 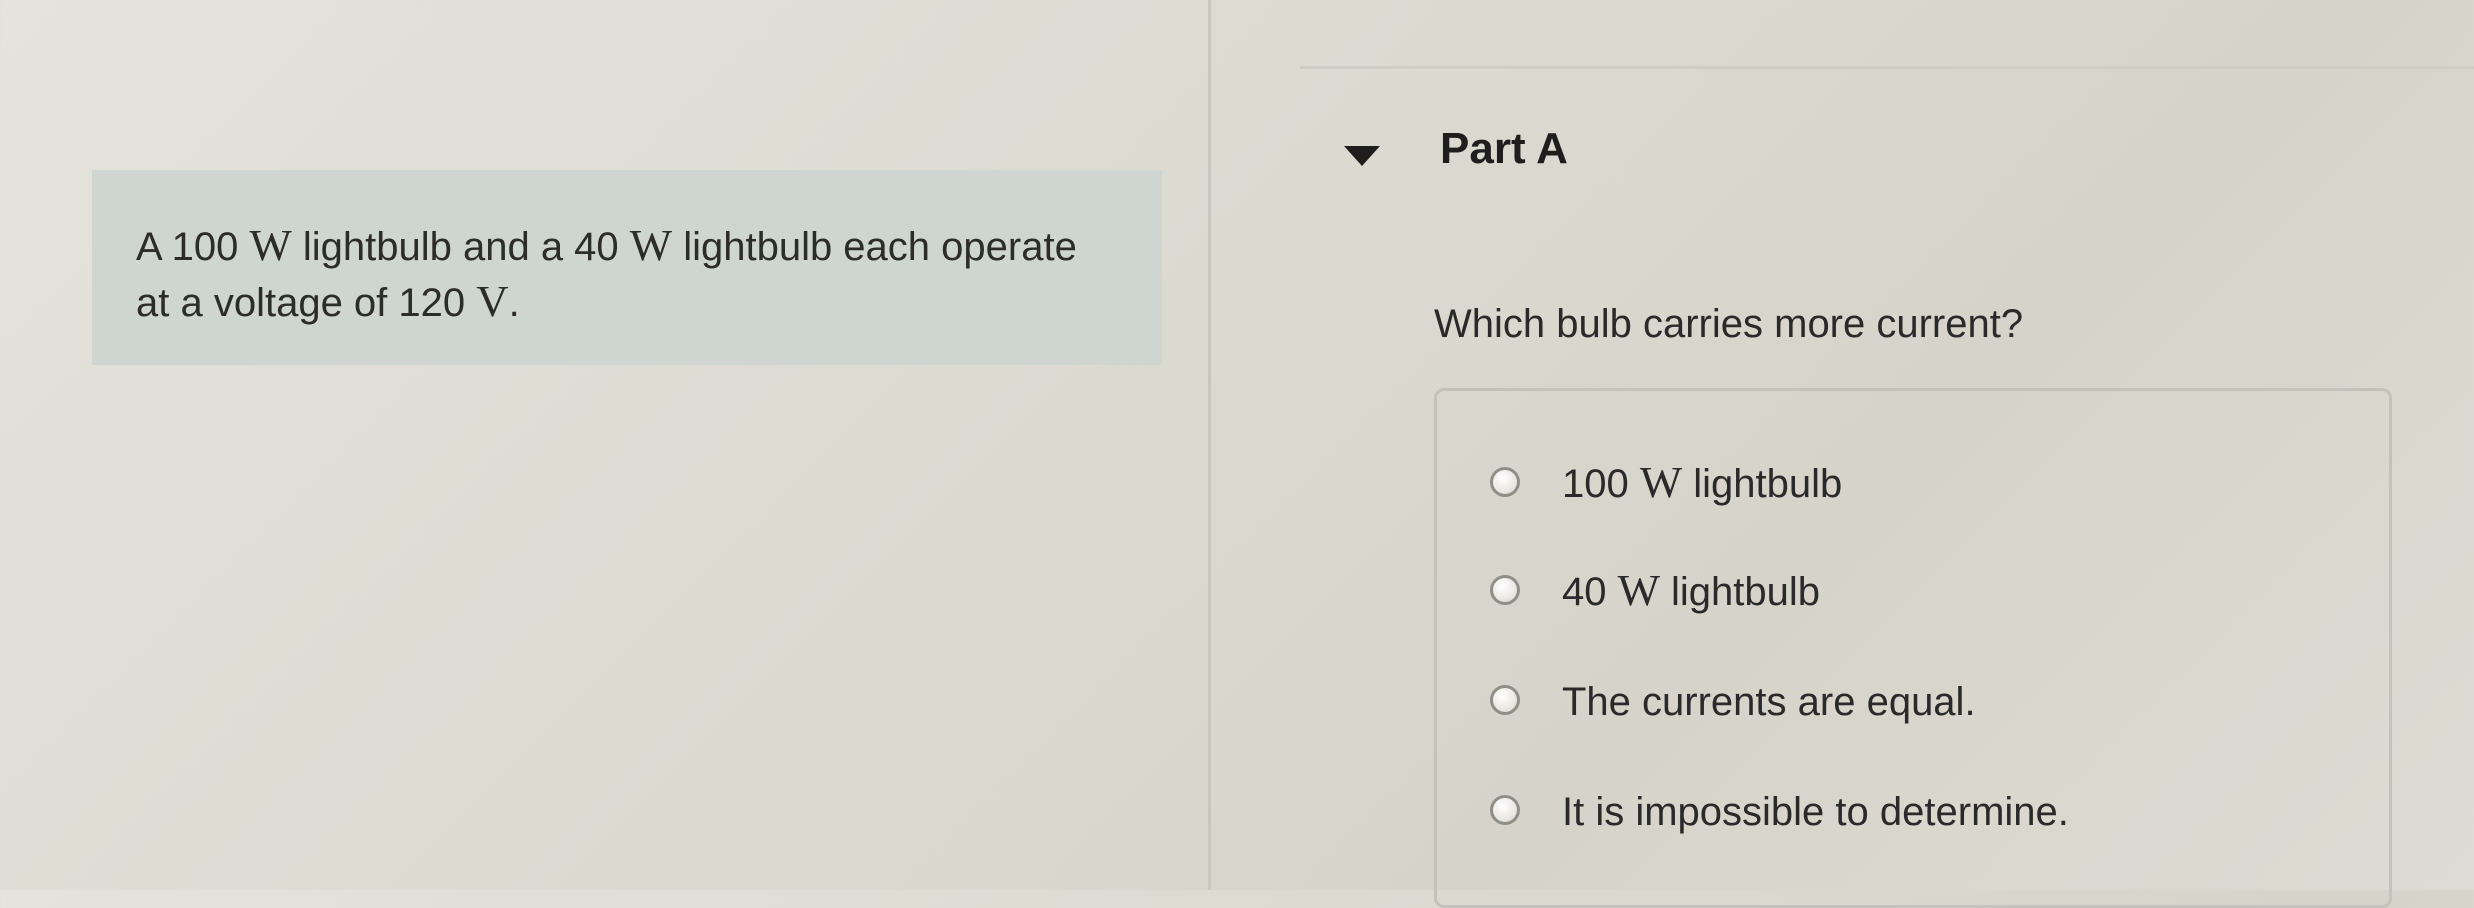 I want to click on part-title: Part A, so click(x=1504, y=149).